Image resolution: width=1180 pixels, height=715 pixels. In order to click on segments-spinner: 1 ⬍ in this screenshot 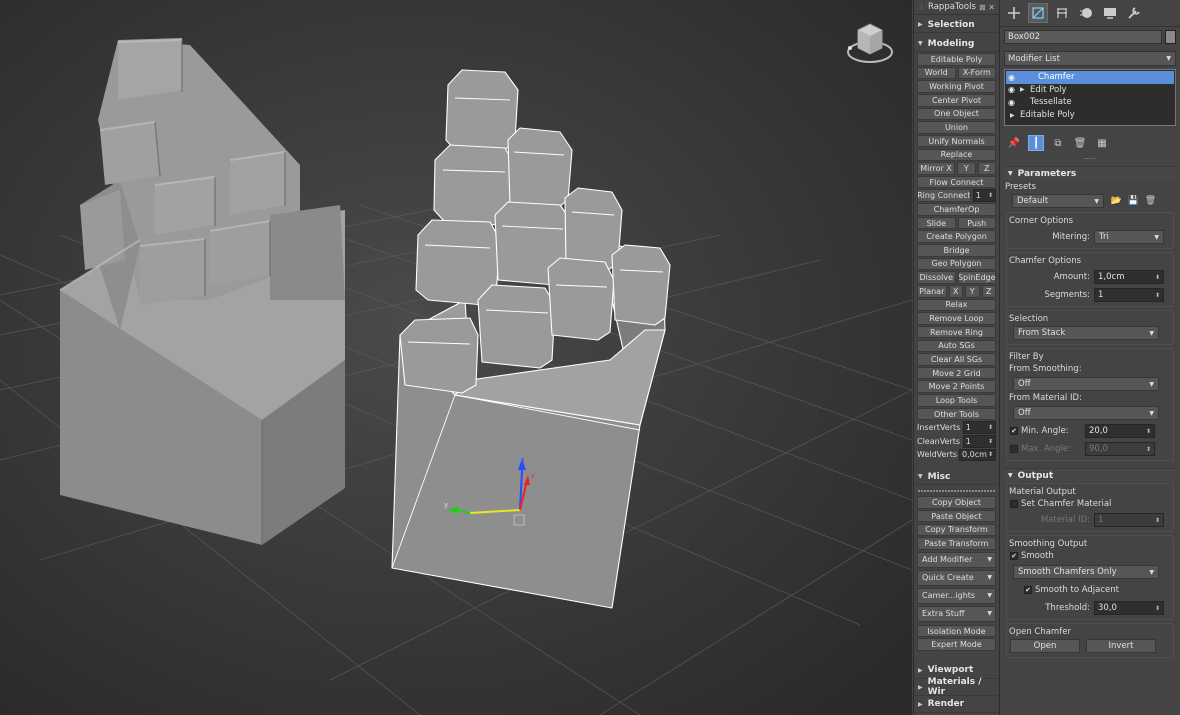, I will do `click(1129, 295)`.